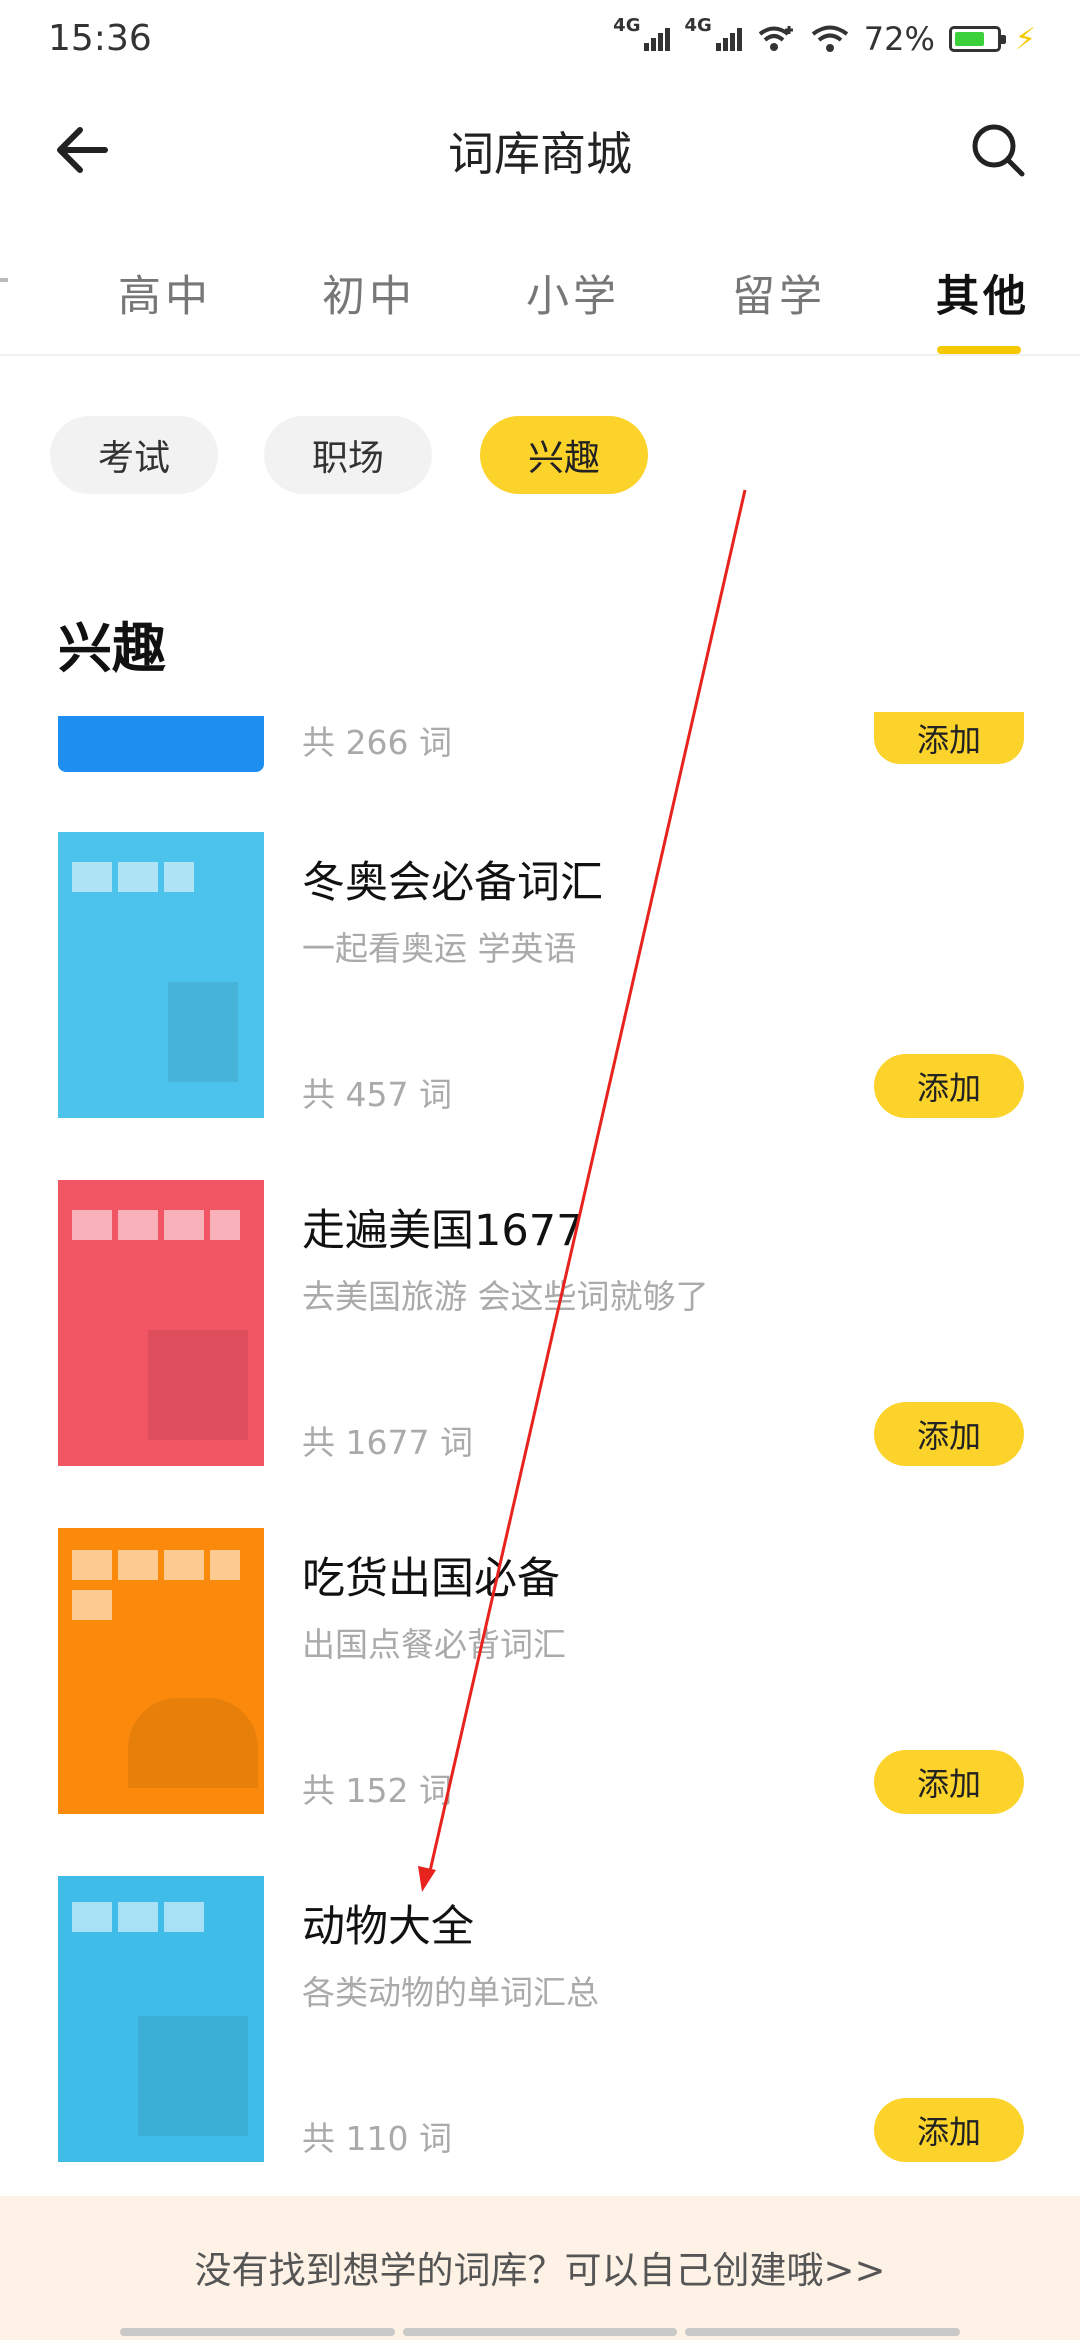  Describe the element at coordinates (899, 39) in the screenshot. I see `battery-percent: 72%` at that location.